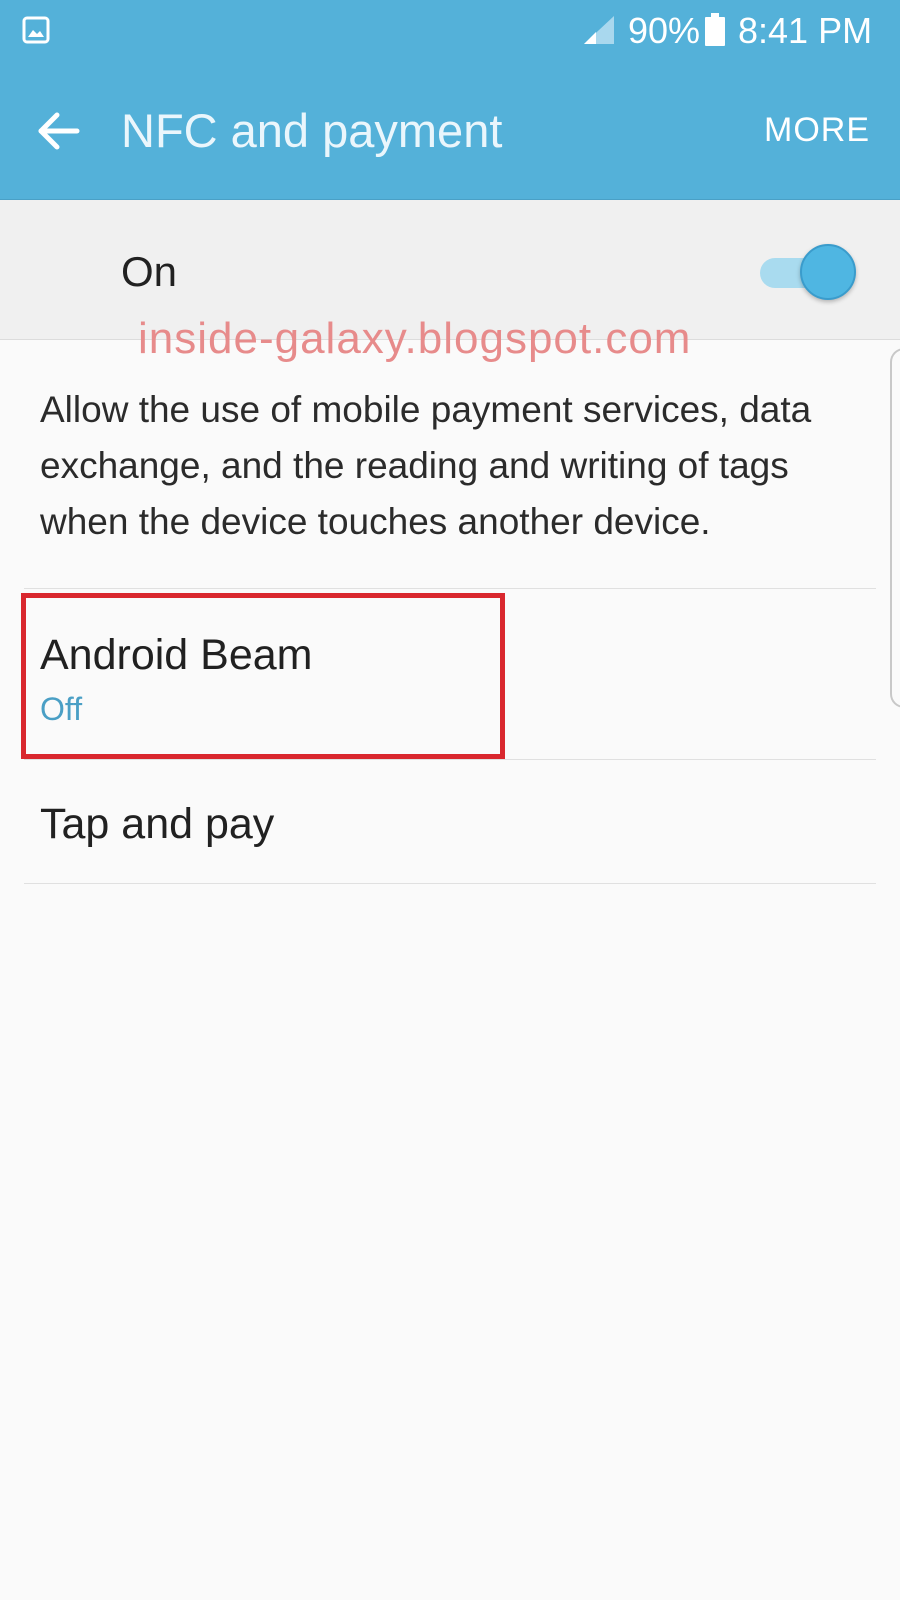 The width and height of the screenshot is (900, 1600). I want to click on arrow-left-icon, so click(59, 131).